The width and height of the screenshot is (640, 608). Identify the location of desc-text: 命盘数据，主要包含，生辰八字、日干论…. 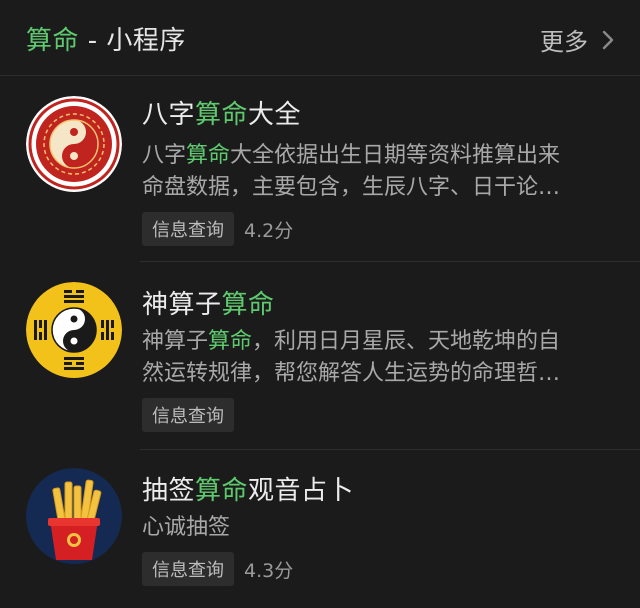
(351, 187).